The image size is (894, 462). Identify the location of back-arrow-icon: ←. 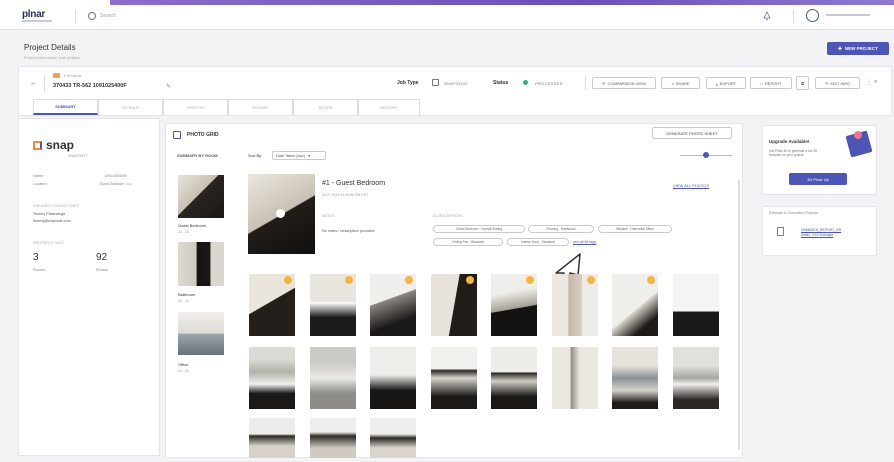
(33, 83).